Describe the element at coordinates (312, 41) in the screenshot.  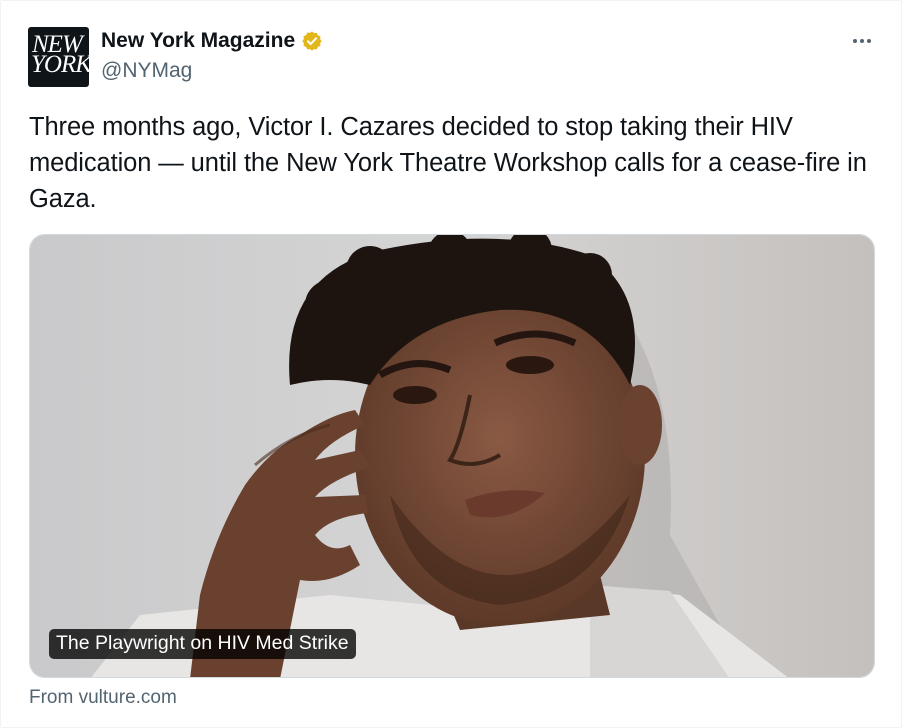
I see `verified-badge-icon` at that location.